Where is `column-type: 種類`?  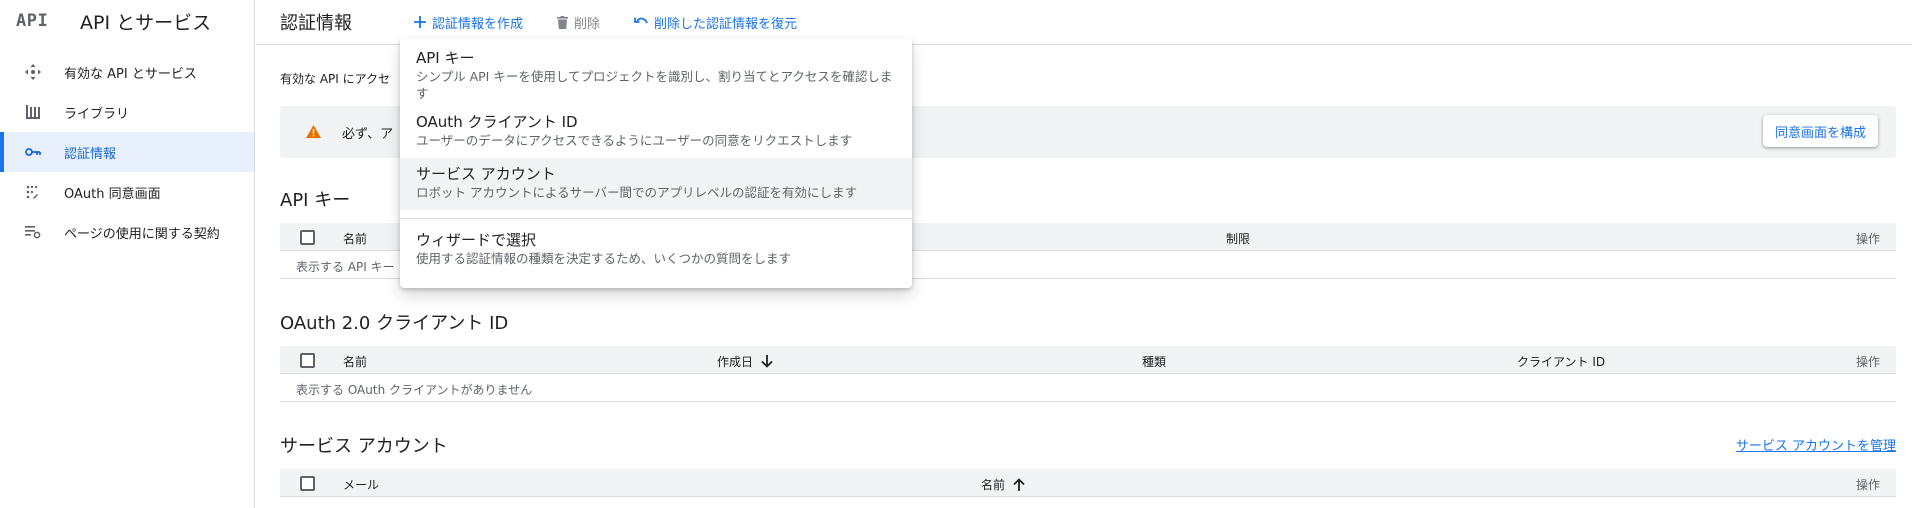
column-type: 種類 is located at coordinates (1154, 361).